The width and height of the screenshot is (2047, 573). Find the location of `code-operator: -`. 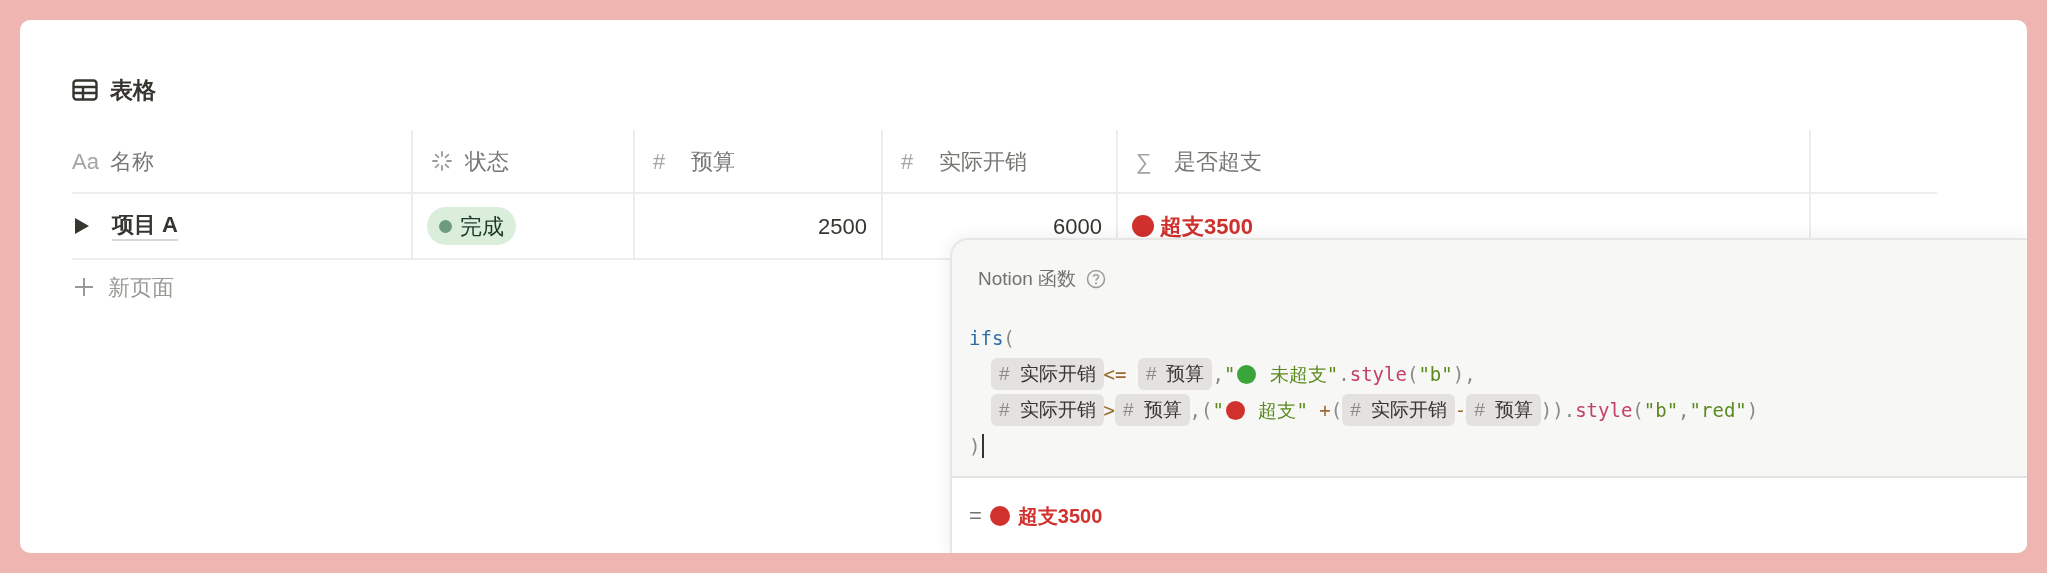

code-operator: - is located at coordinates (1460, 410).